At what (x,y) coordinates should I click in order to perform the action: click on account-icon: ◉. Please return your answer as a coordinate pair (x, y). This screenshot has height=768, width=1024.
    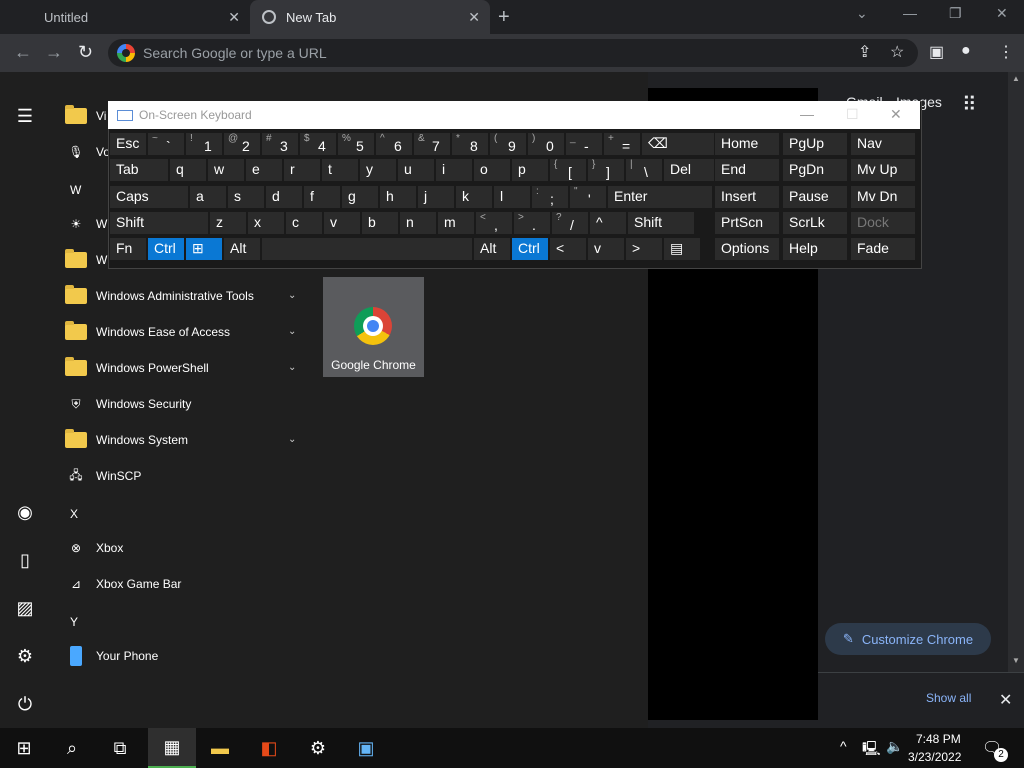
    Looking at the image, I should click on (25, 512).